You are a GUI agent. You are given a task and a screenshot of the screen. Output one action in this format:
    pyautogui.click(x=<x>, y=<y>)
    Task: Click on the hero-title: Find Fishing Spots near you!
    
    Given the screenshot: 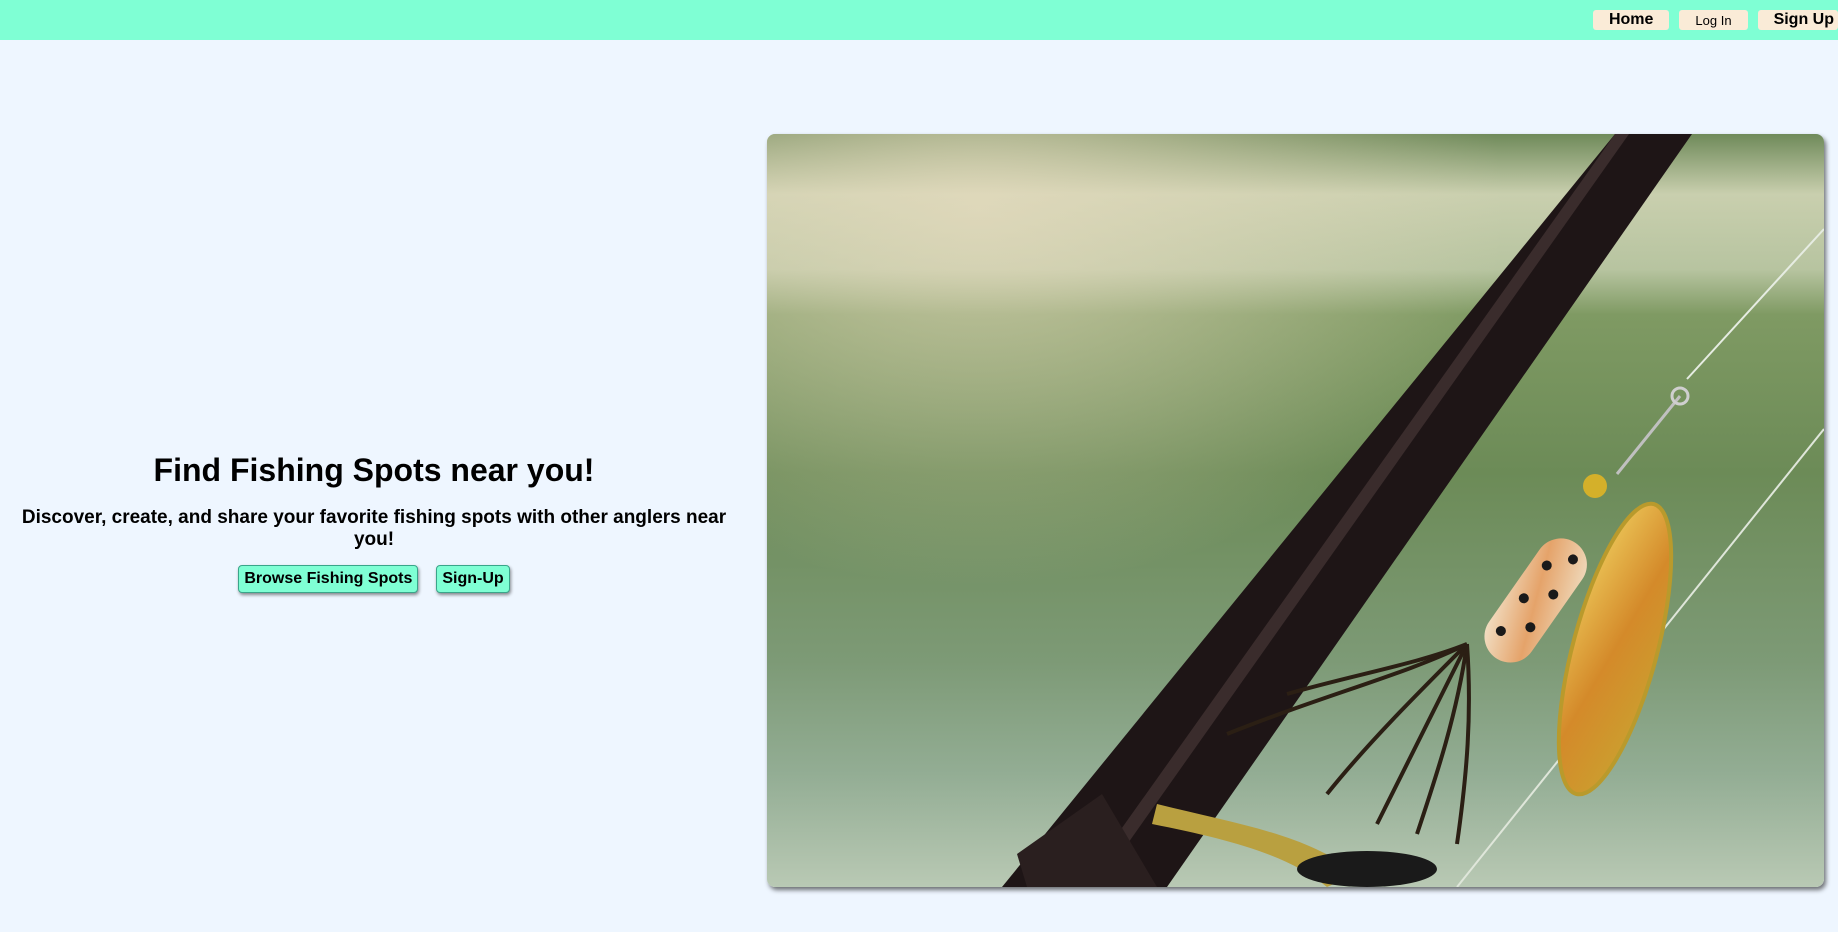 What is the action you would take?
    pyautogui.click(x=374, y=470)
    